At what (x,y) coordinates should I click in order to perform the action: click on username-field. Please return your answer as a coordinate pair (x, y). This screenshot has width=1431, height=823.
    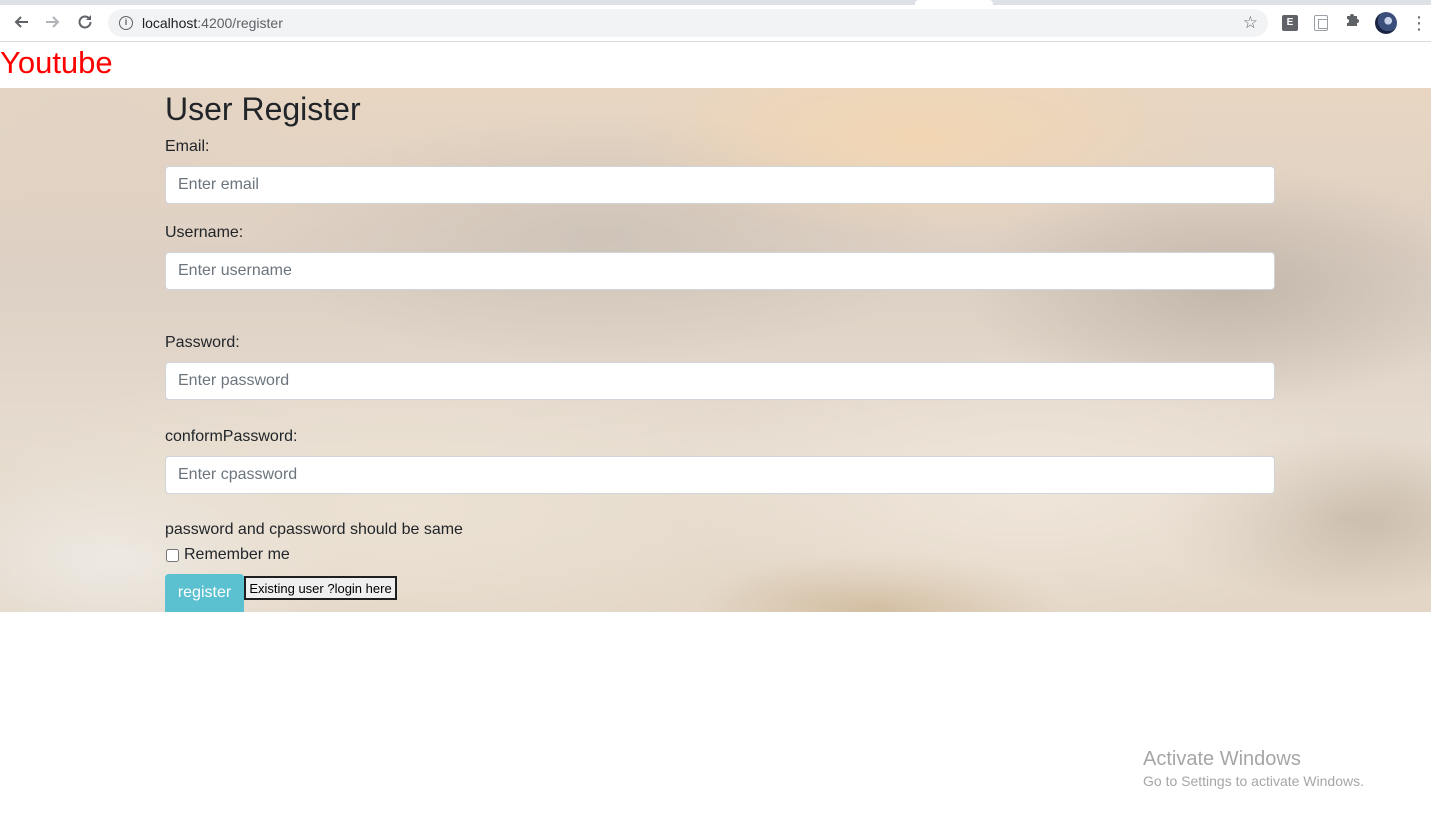
    Looking at the image, I should click on (720, 271).